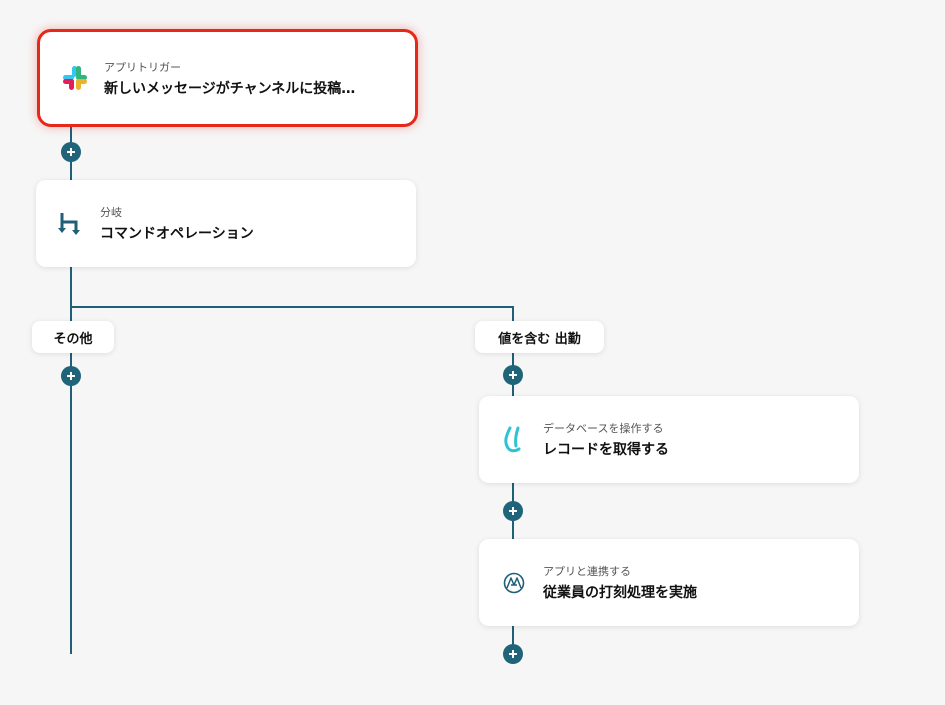 This screenshot has height=705, width=945. I want to click on node-type-label: データベースを操作する, so click(603, 428).